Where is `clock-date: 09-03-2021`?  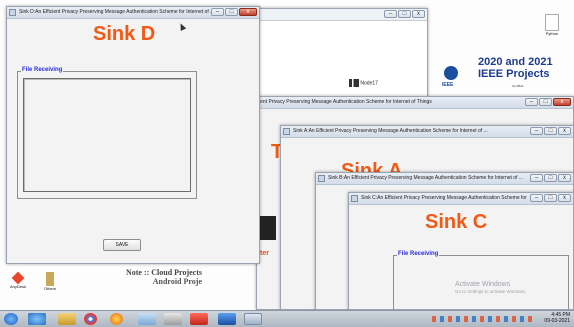 clock-date: 09-03-2021 is located at coordinates (557, 321).